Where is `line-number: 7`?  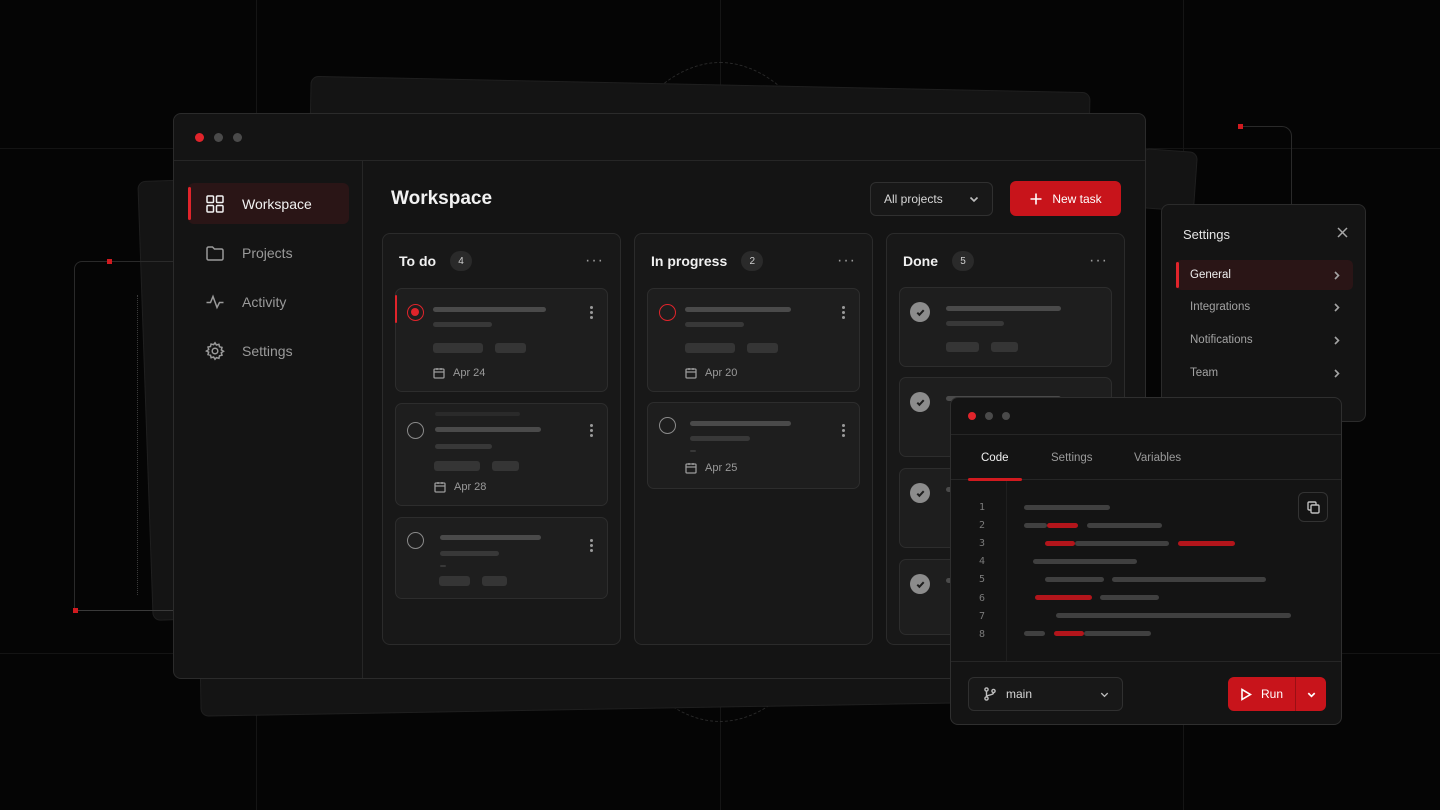 line-number: 7 is located at coordinates (982, 616).